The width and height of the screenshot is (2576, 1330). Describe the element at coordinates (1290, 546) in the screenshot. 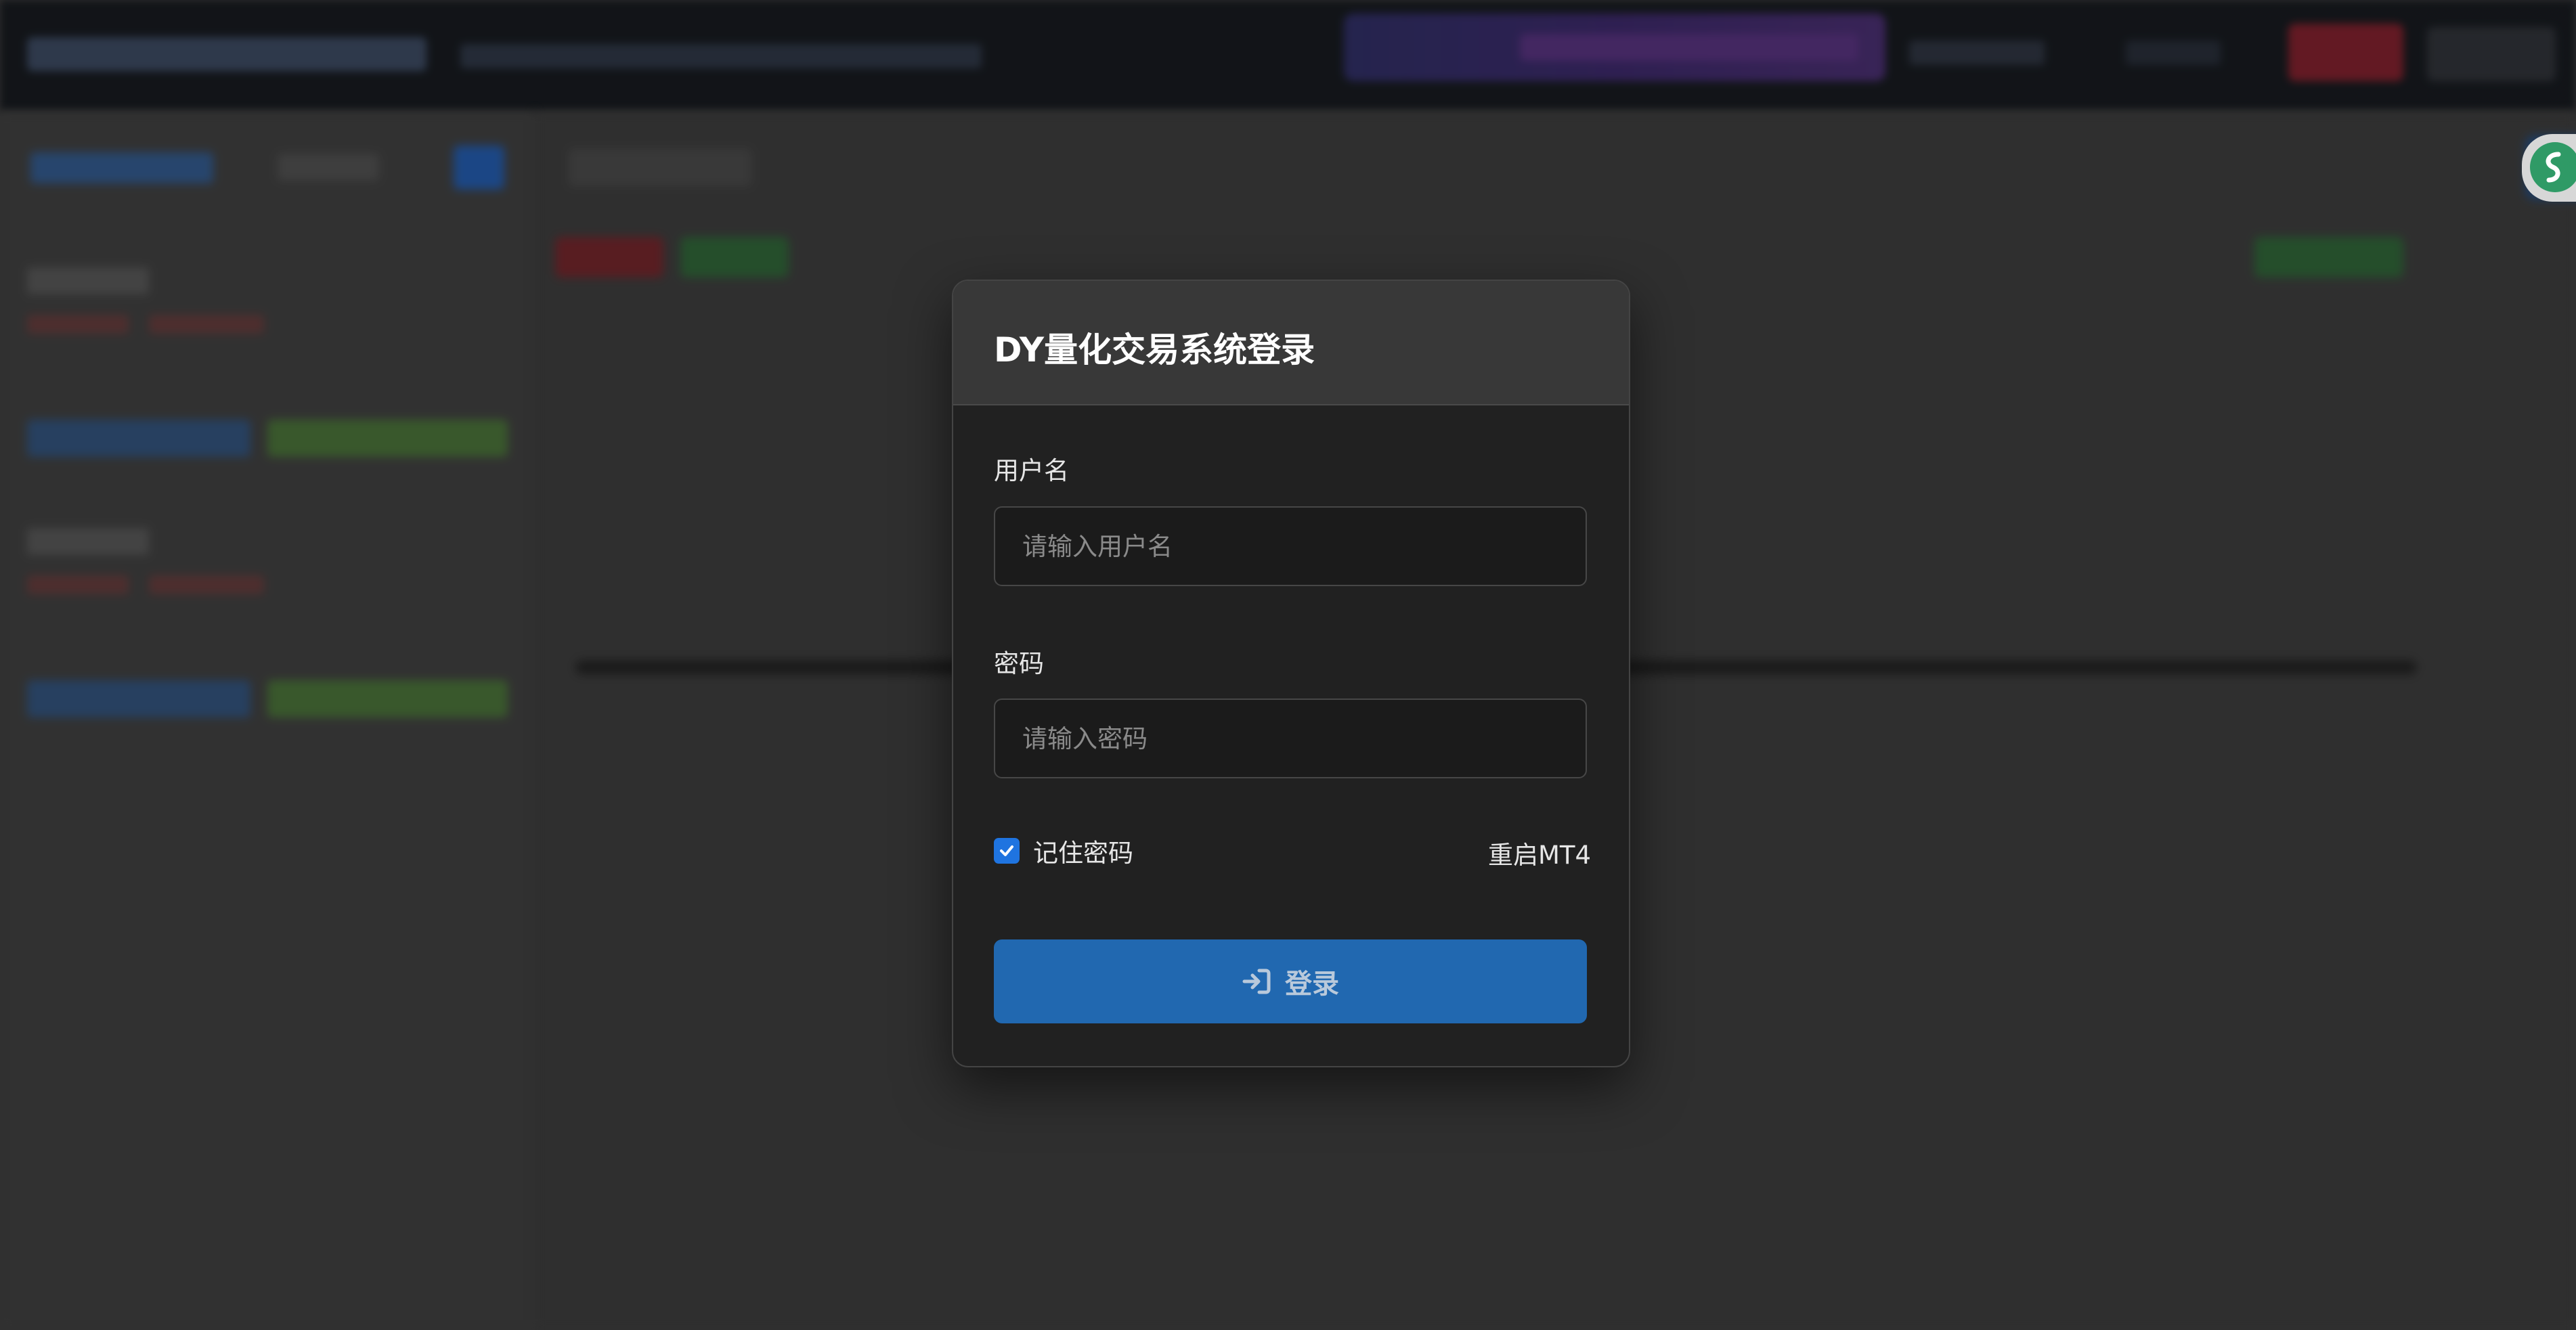

I see `username-input` at that location.